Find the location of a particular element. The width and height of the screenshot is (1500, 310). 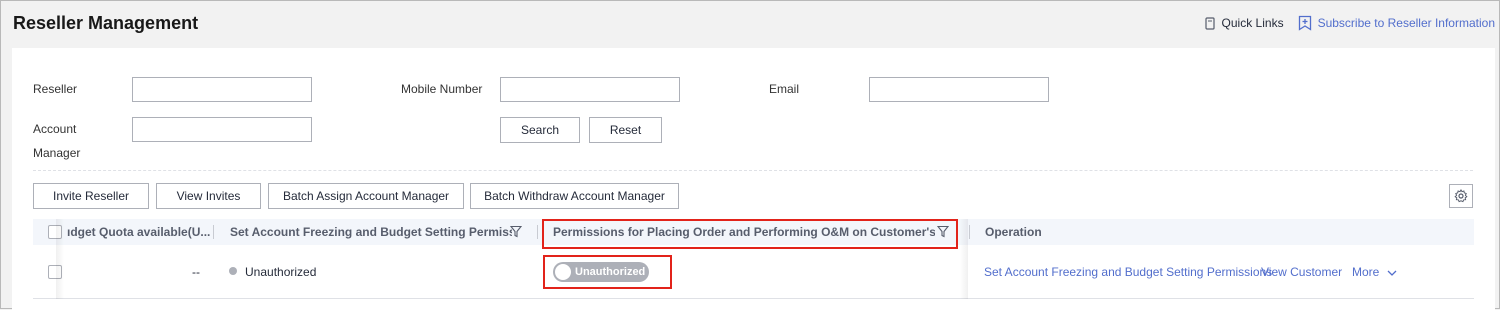

email-label: Email is located at coordinates (784, 89).